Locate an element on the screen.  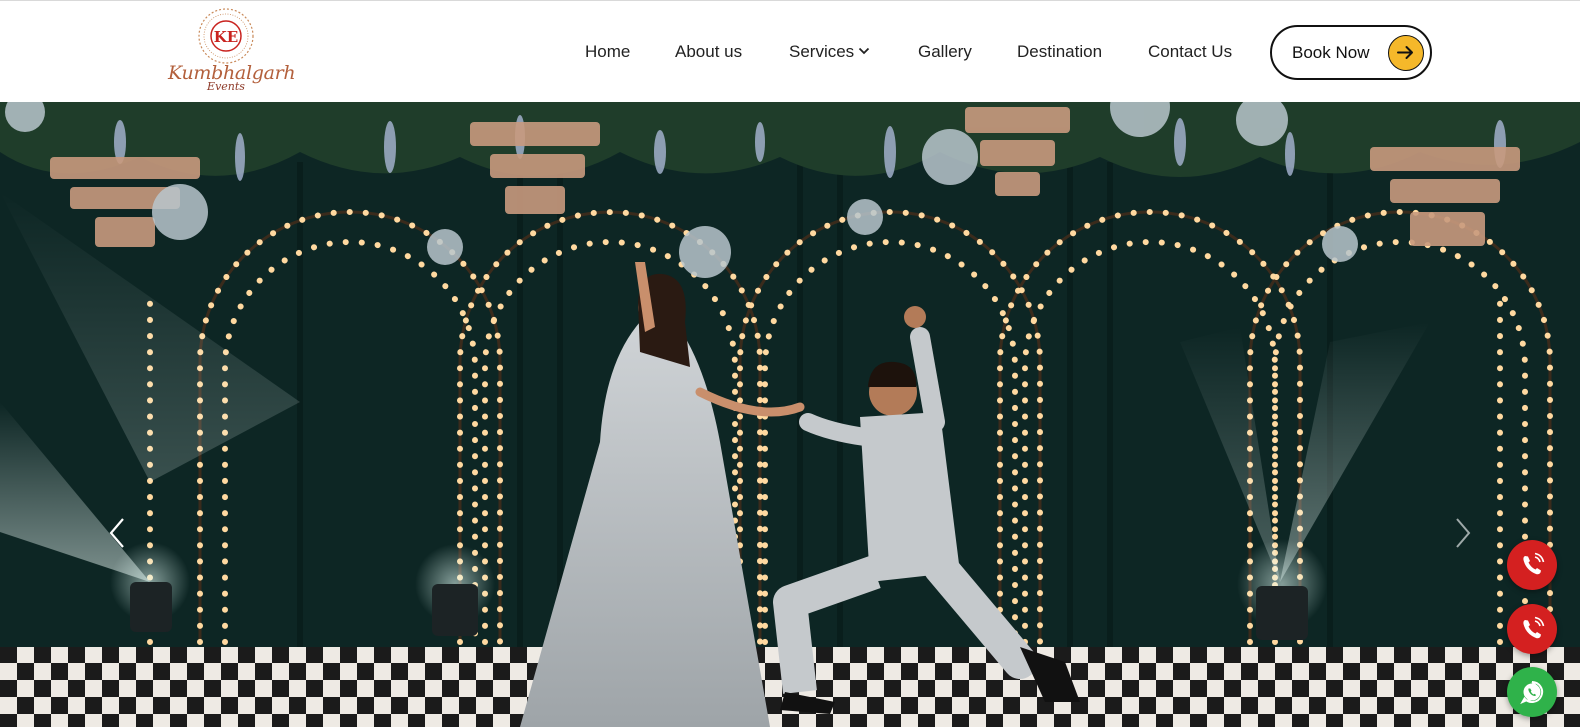
book-now-button: Book Now is located at coordinates (1351, 52).